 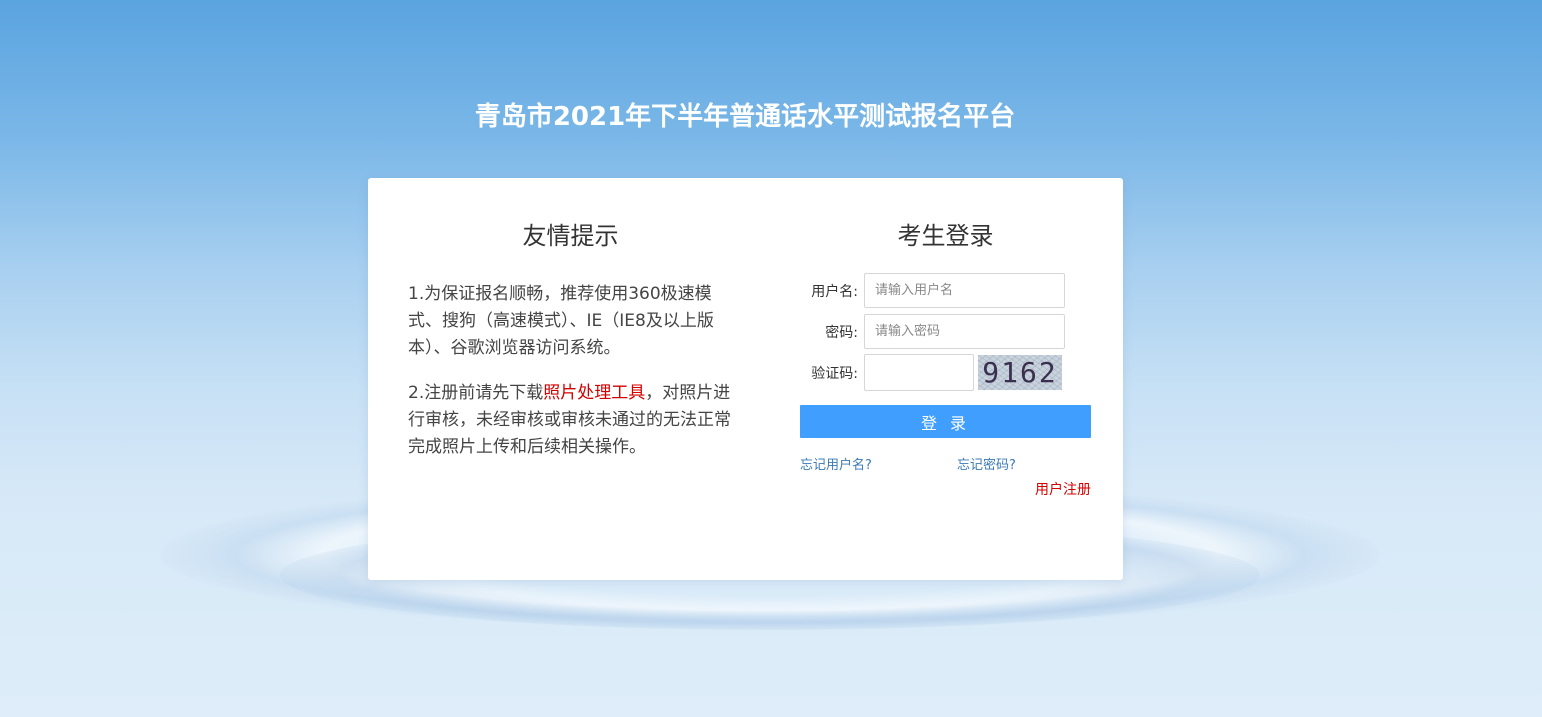 I want to click on page-title: 青岛市2021年下半年普通话水平测试报名平台, so click(x=745, y=117).